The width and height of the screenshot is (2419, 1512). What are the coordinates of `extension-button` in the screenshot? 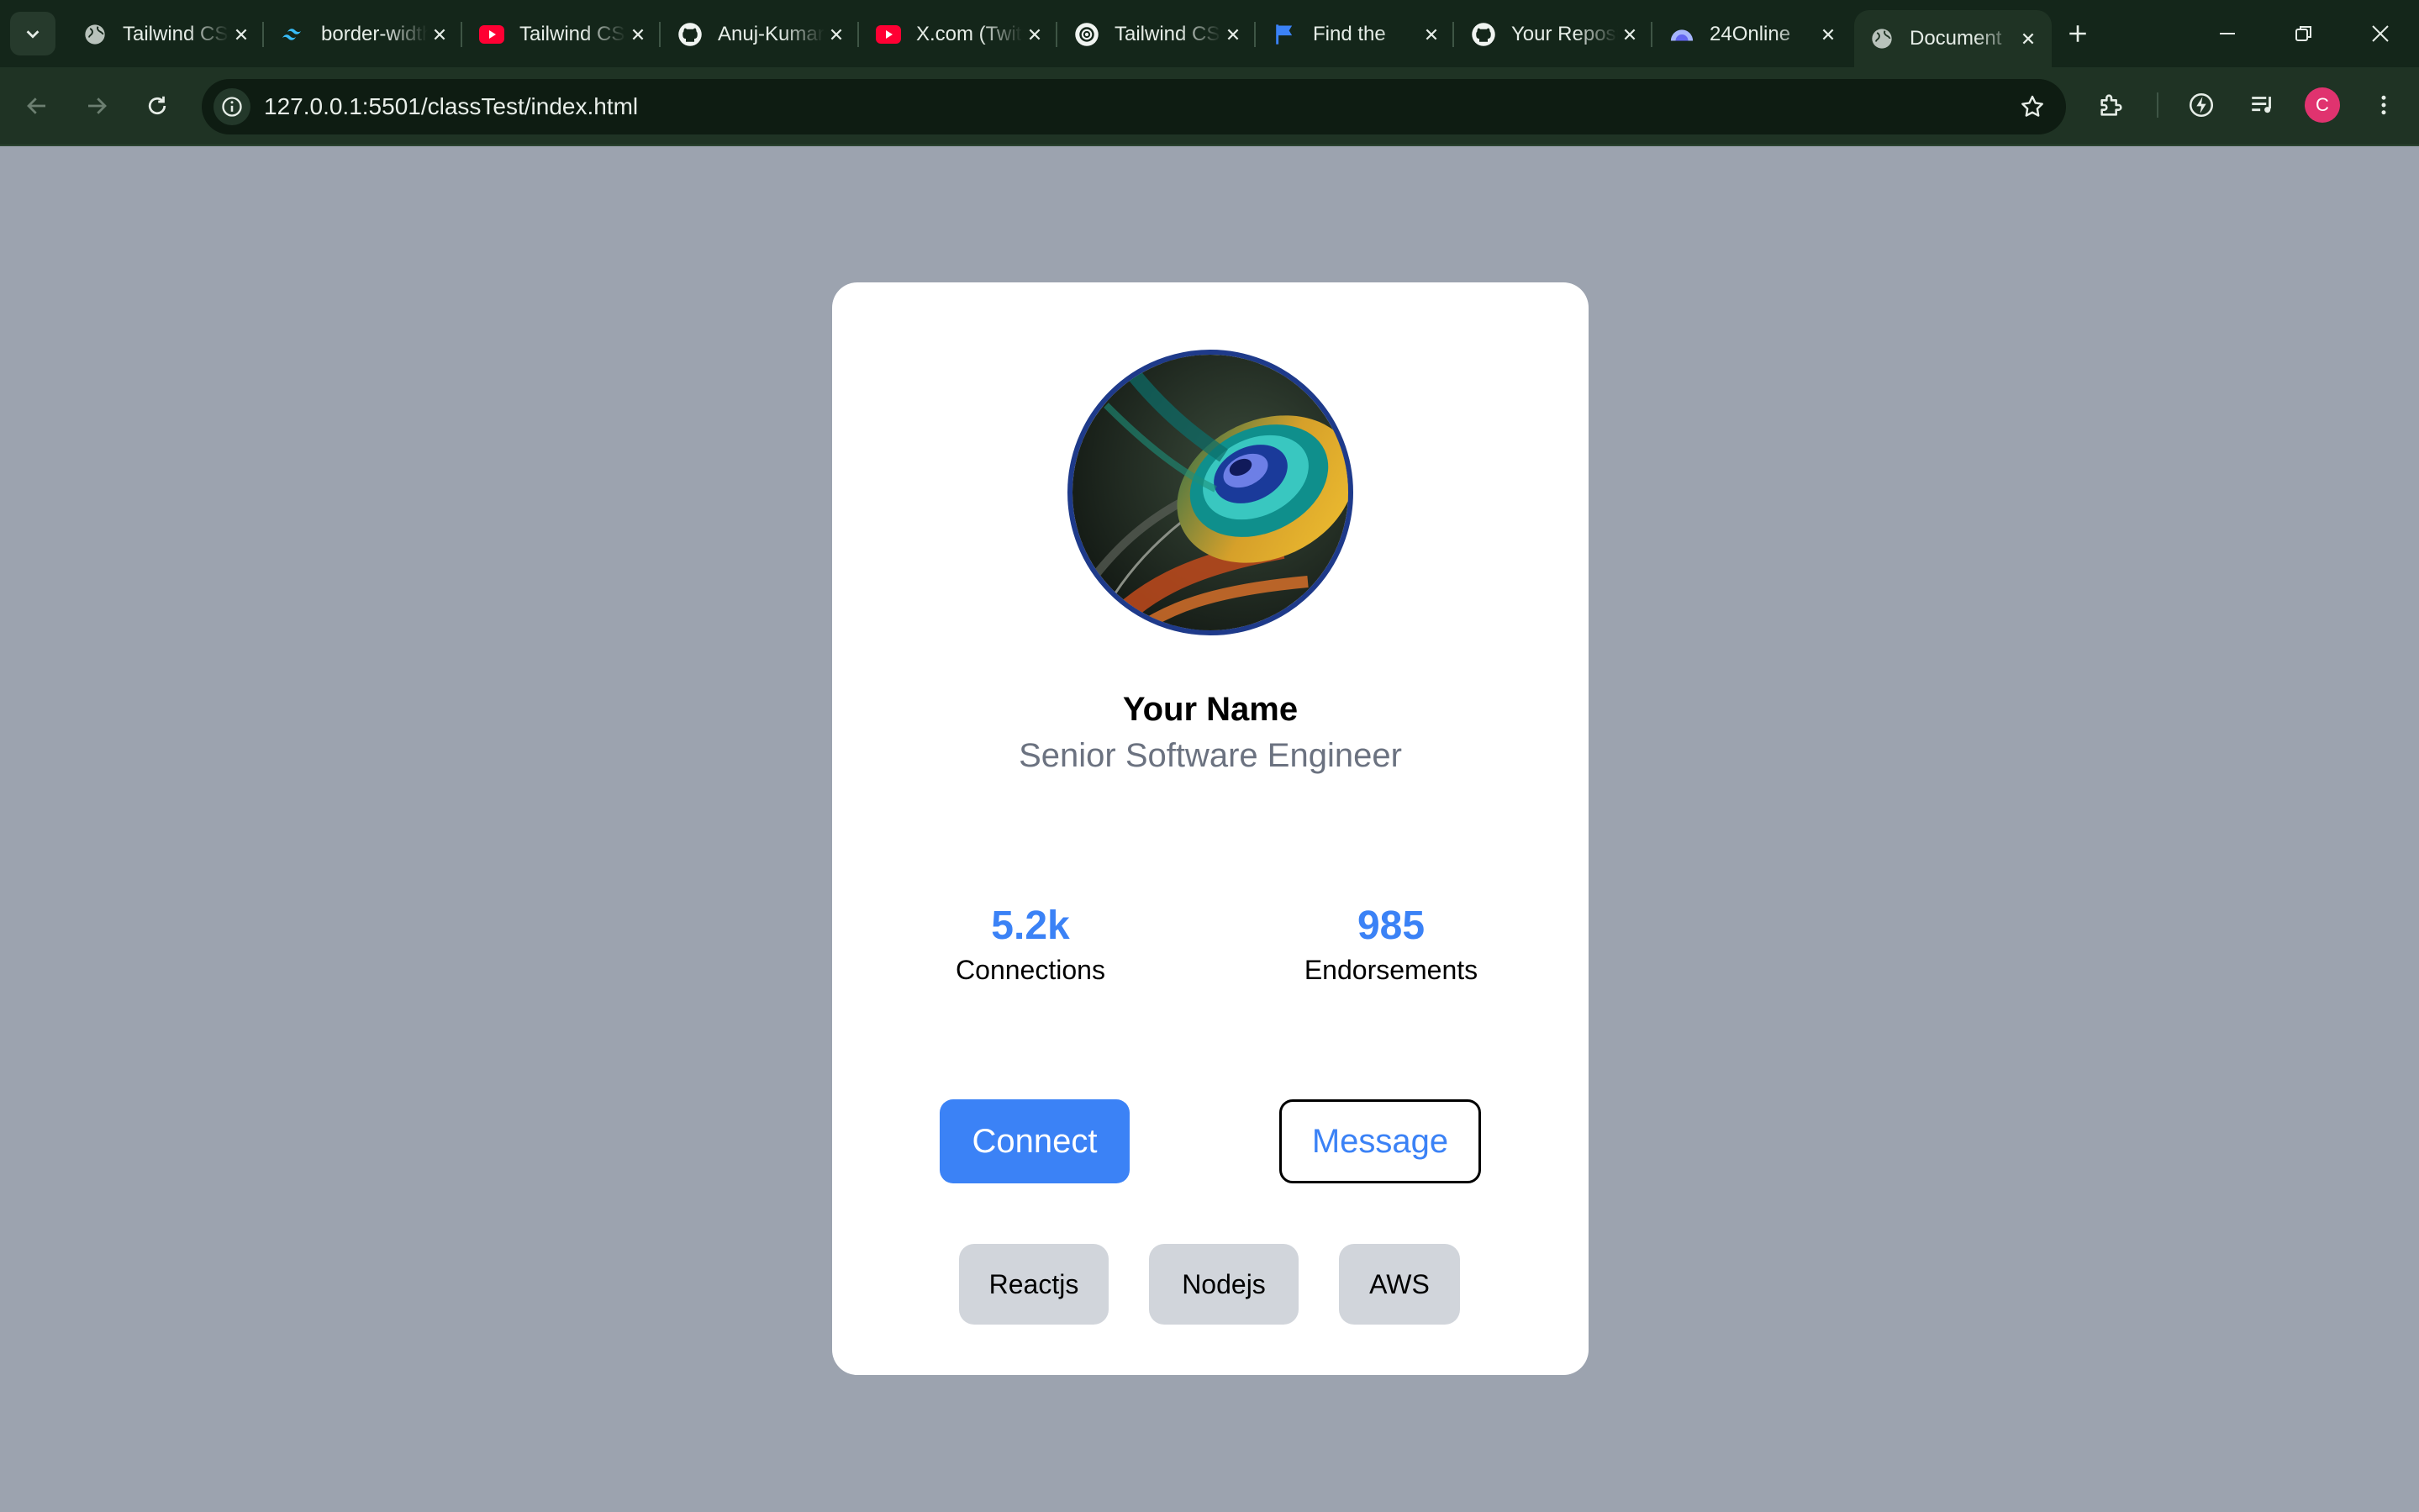 It's located at (2201, 105).